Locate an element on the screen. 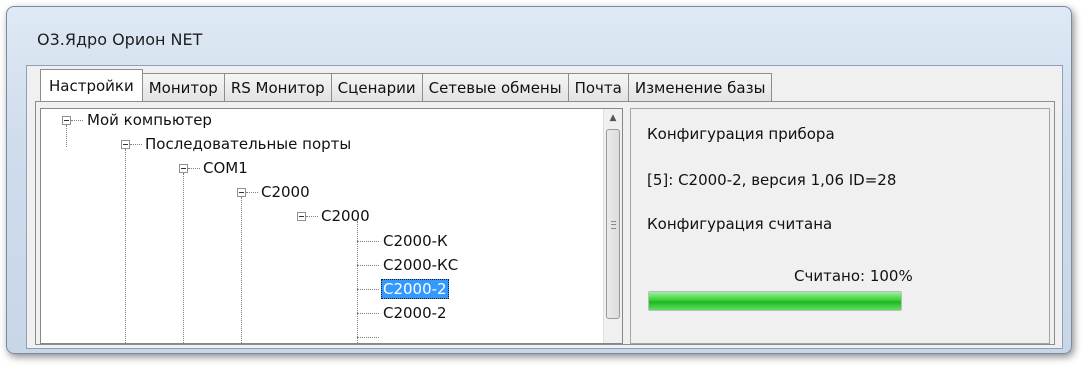 The height and width of the screenshot is (365, 1086). scroll-thumb is located at coordinates (613, 224).